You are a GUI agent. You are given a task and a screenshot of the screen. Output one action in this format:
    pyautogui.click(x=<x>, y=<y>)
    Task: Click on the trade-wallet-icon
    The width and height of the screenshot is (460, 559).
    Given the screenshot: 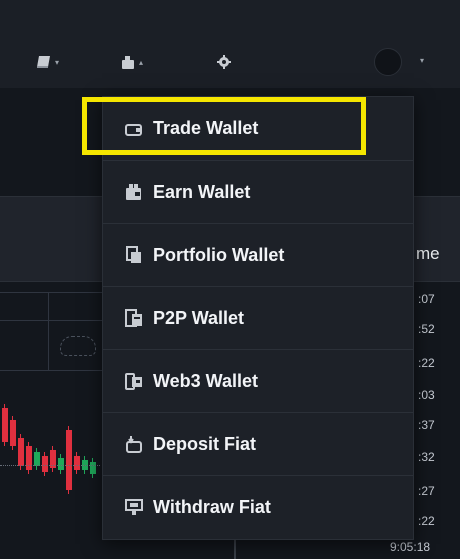 What is the action you would take?
    pyautogui.click(x=134, y=129)
    